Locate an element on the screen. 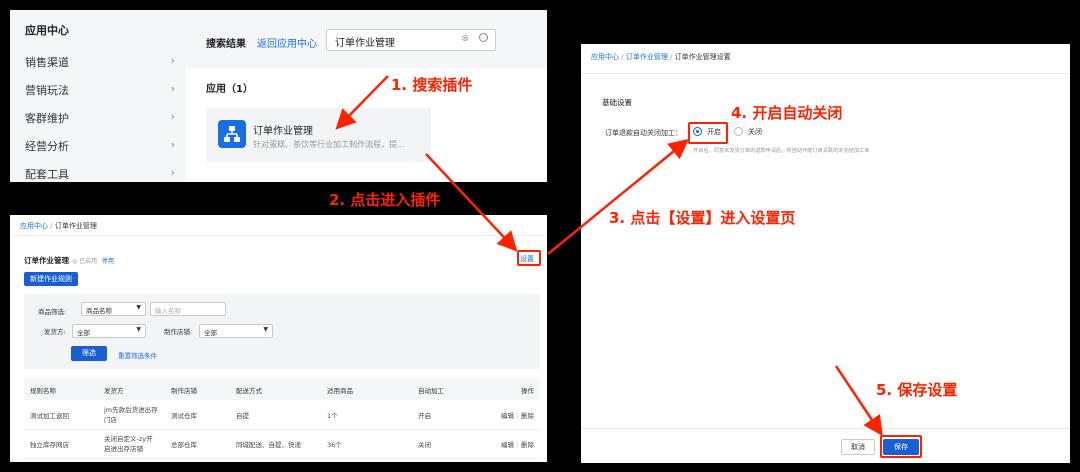  sidebar-item-customers: 客群维护 › is located at coordinates (100, 118).